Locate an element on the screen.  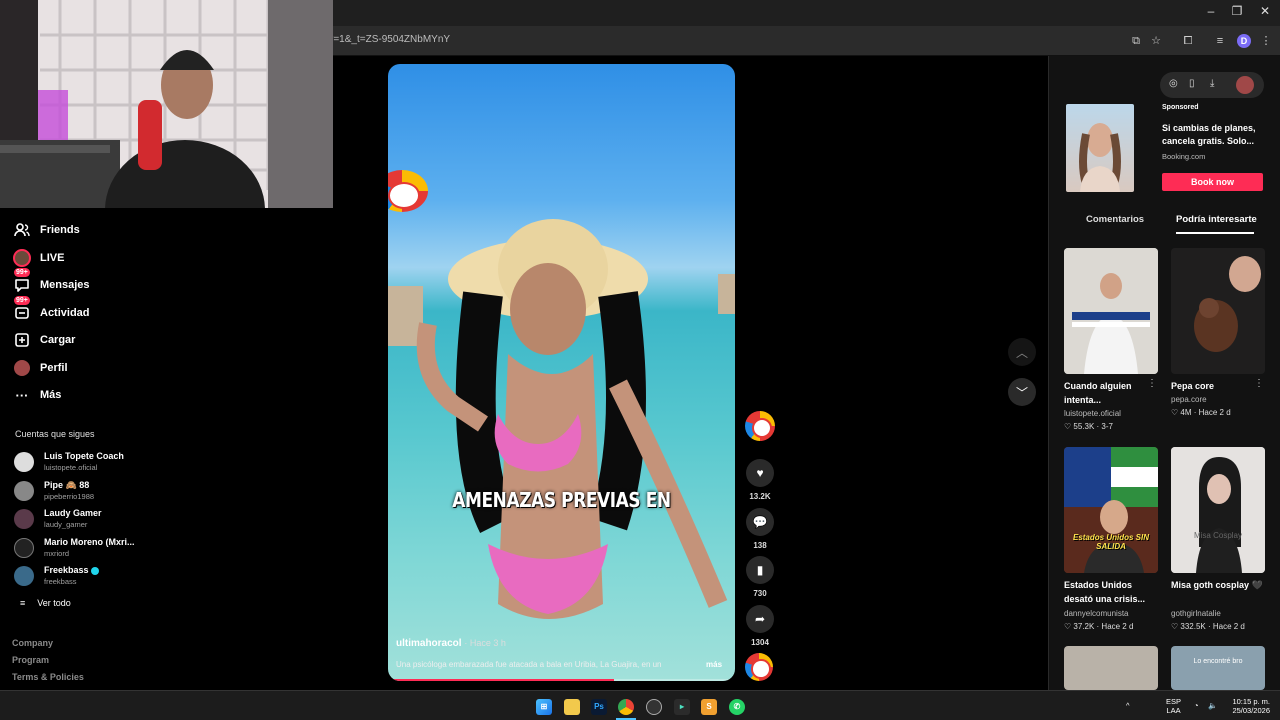
browser-menu-icon: ⋮ is located at coordinates (1266, 41).